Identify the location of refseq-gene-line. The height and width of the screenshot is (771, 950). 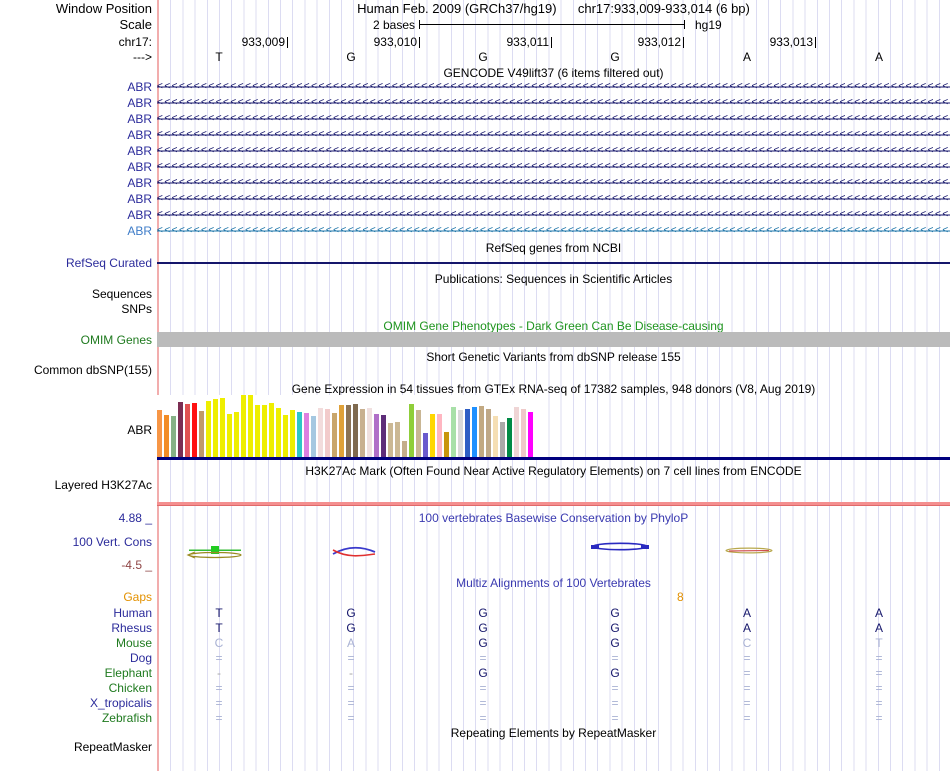
(553, 263).